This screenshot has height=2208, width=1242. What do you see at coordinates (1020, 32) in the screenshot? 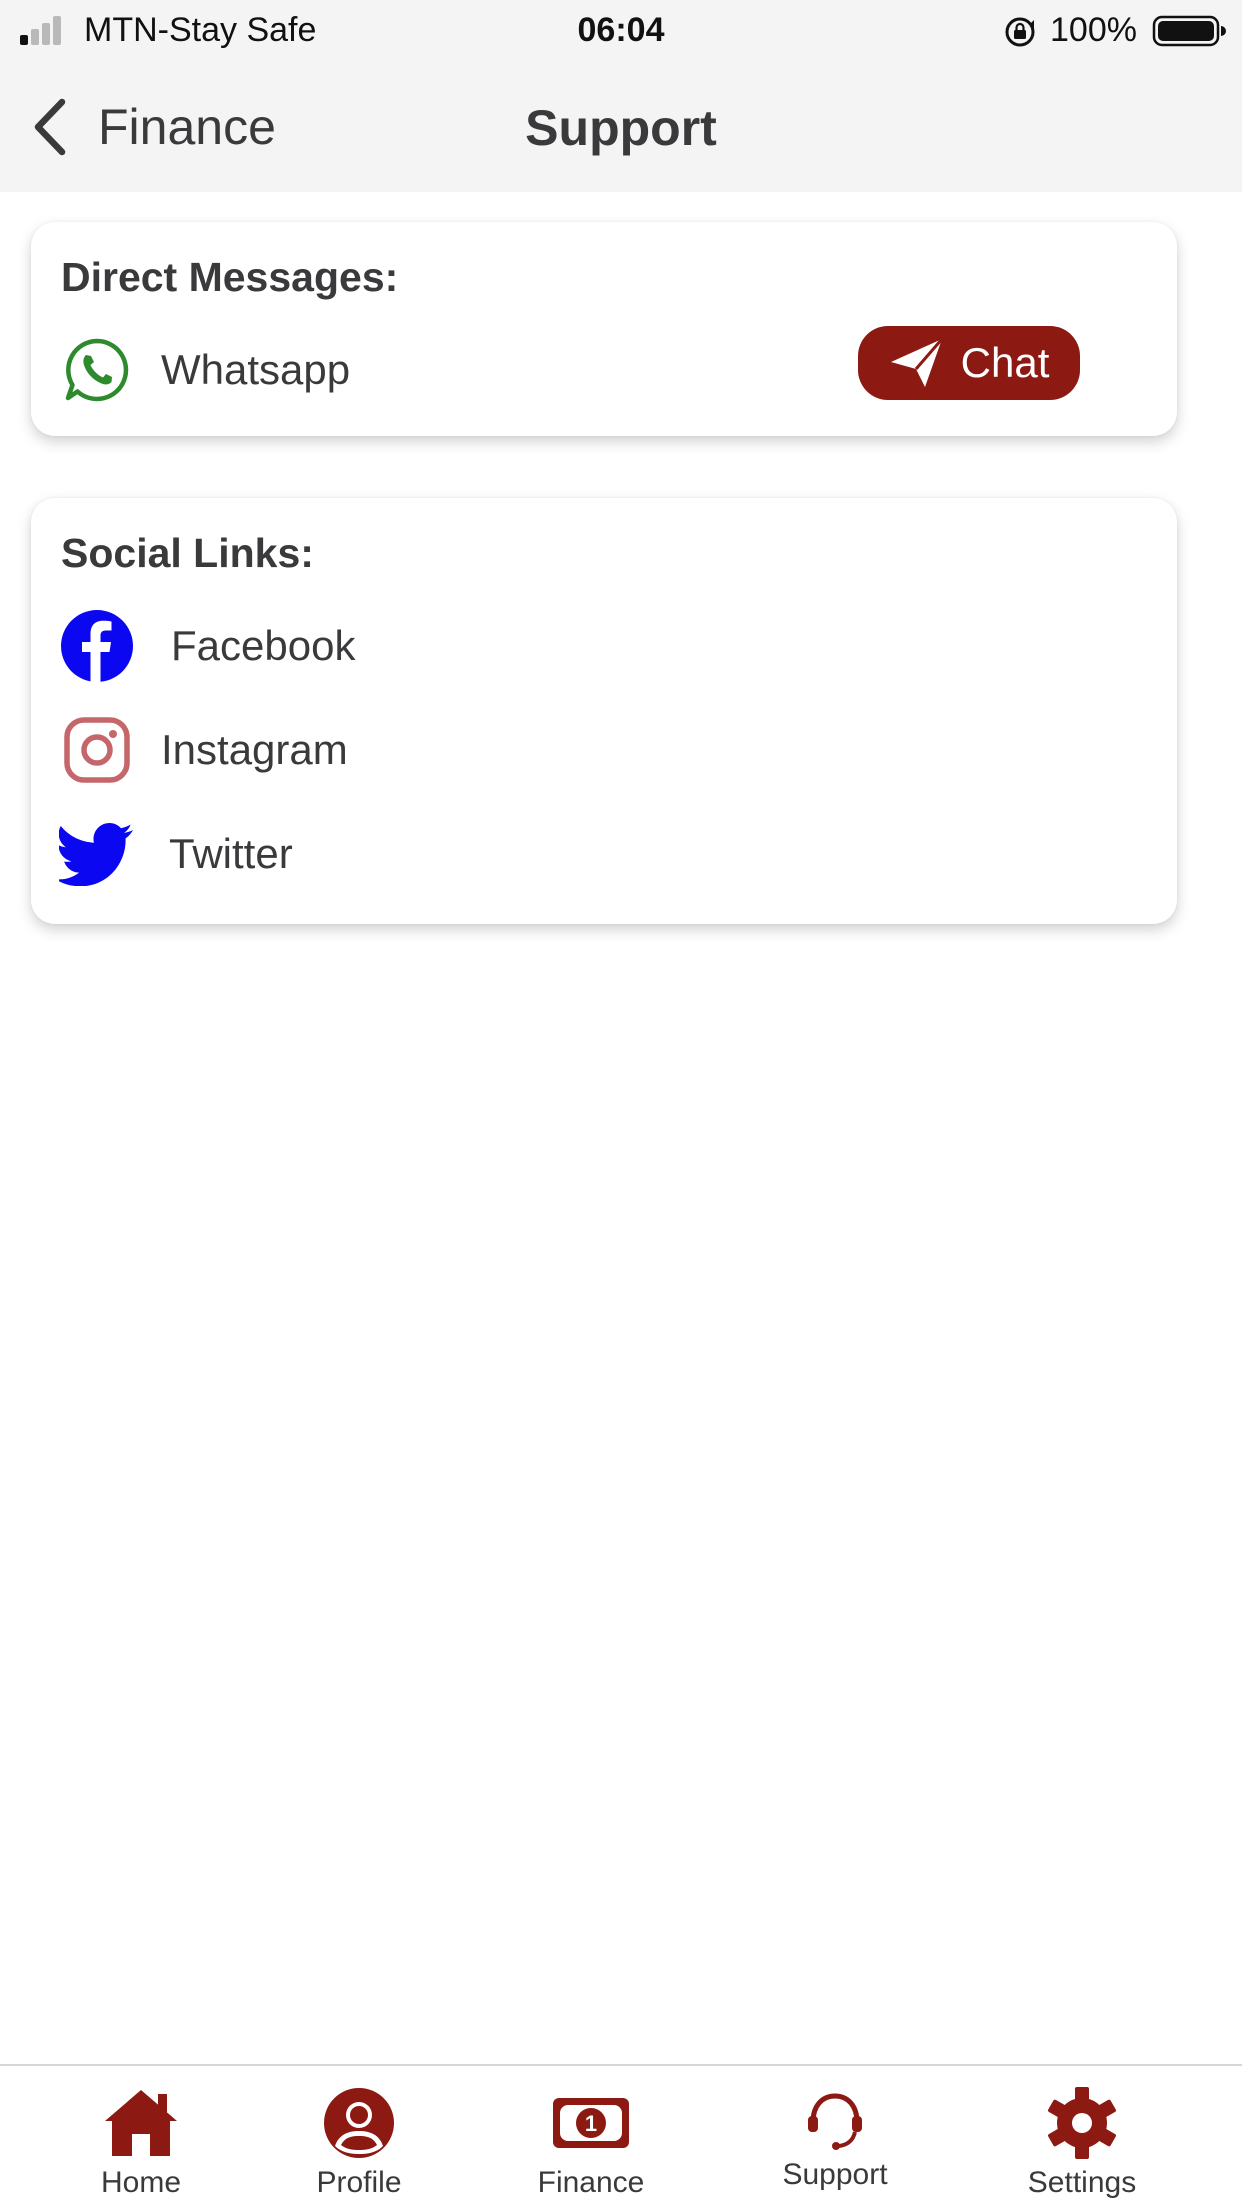
I see `rotation-lock-icon` at bounding box center [1020, 32].